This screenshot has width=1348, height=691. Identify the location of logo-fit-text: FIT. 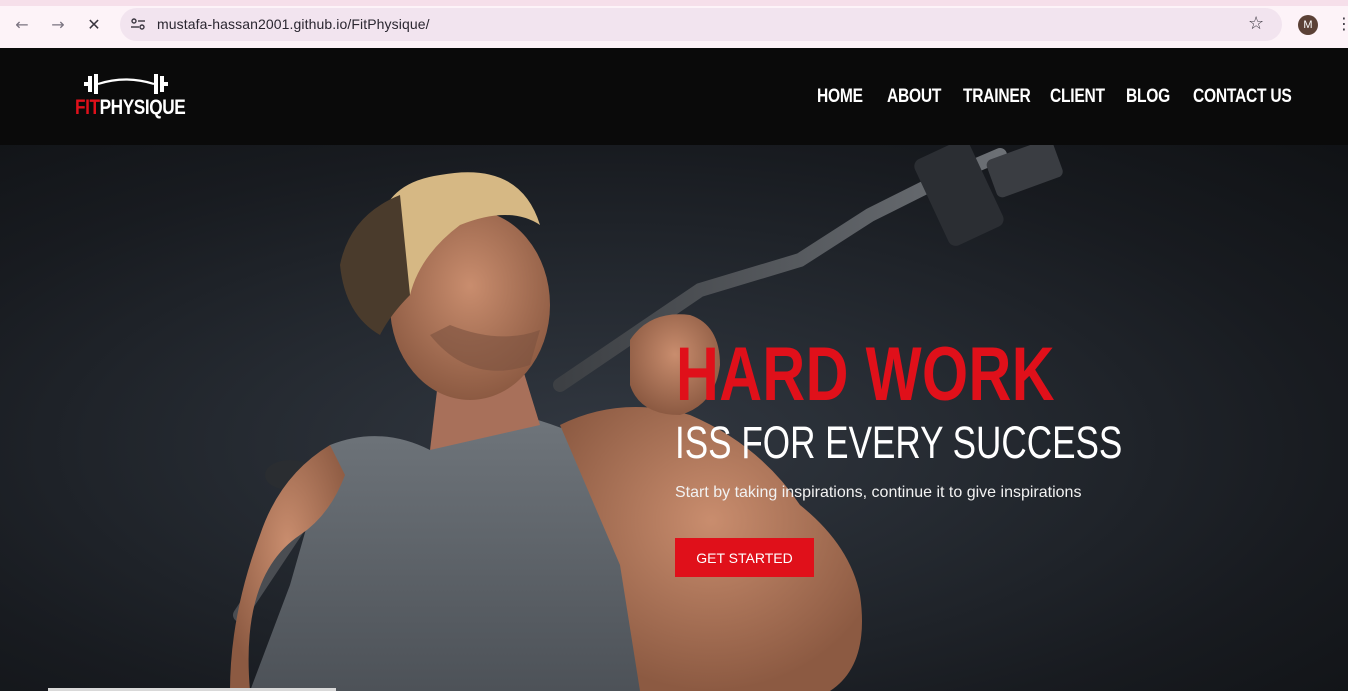
(87, 107).